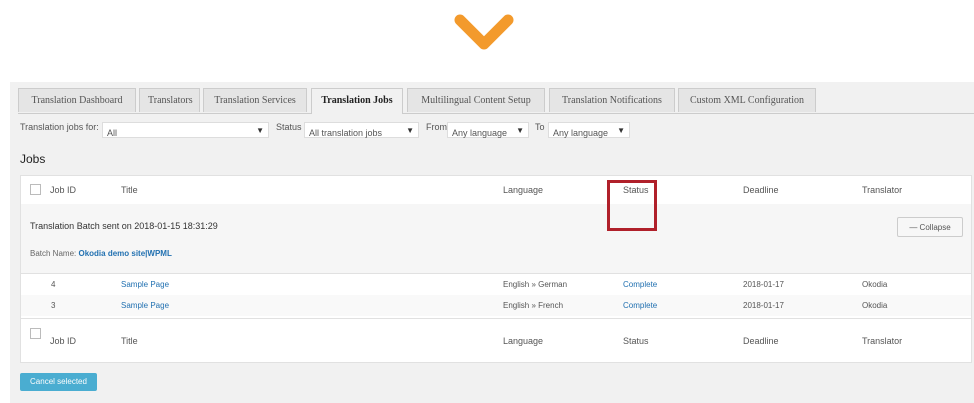 This screenshot has width=974, height=403. Describe the element at coordinates (124, 253) in the screenshot. I see `batch-name-link: Okodia demo site|WPML` at that location.